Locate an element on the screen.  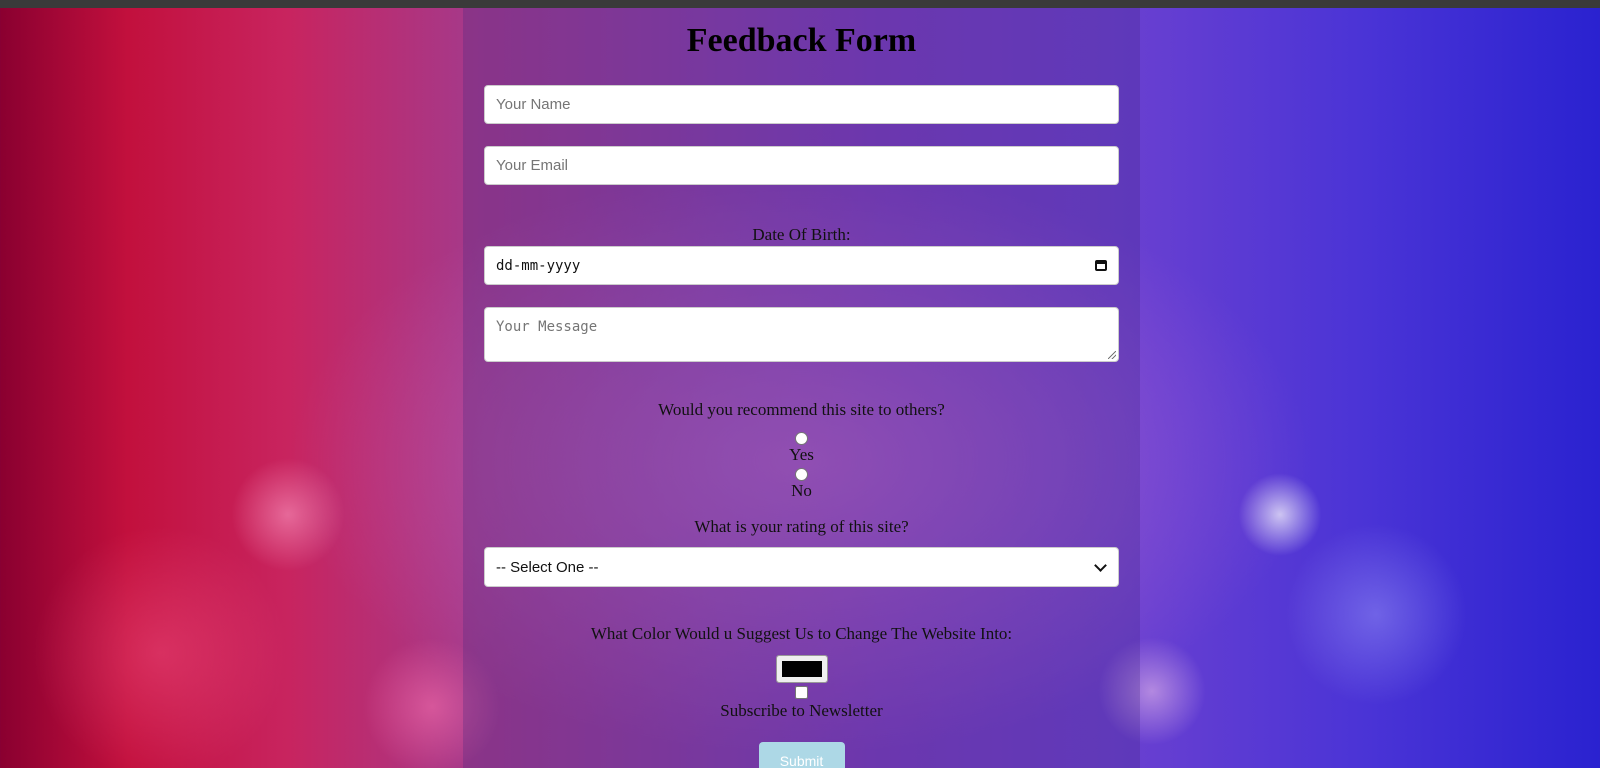
recommend-no-label: No is located at coordinates (801, 490).